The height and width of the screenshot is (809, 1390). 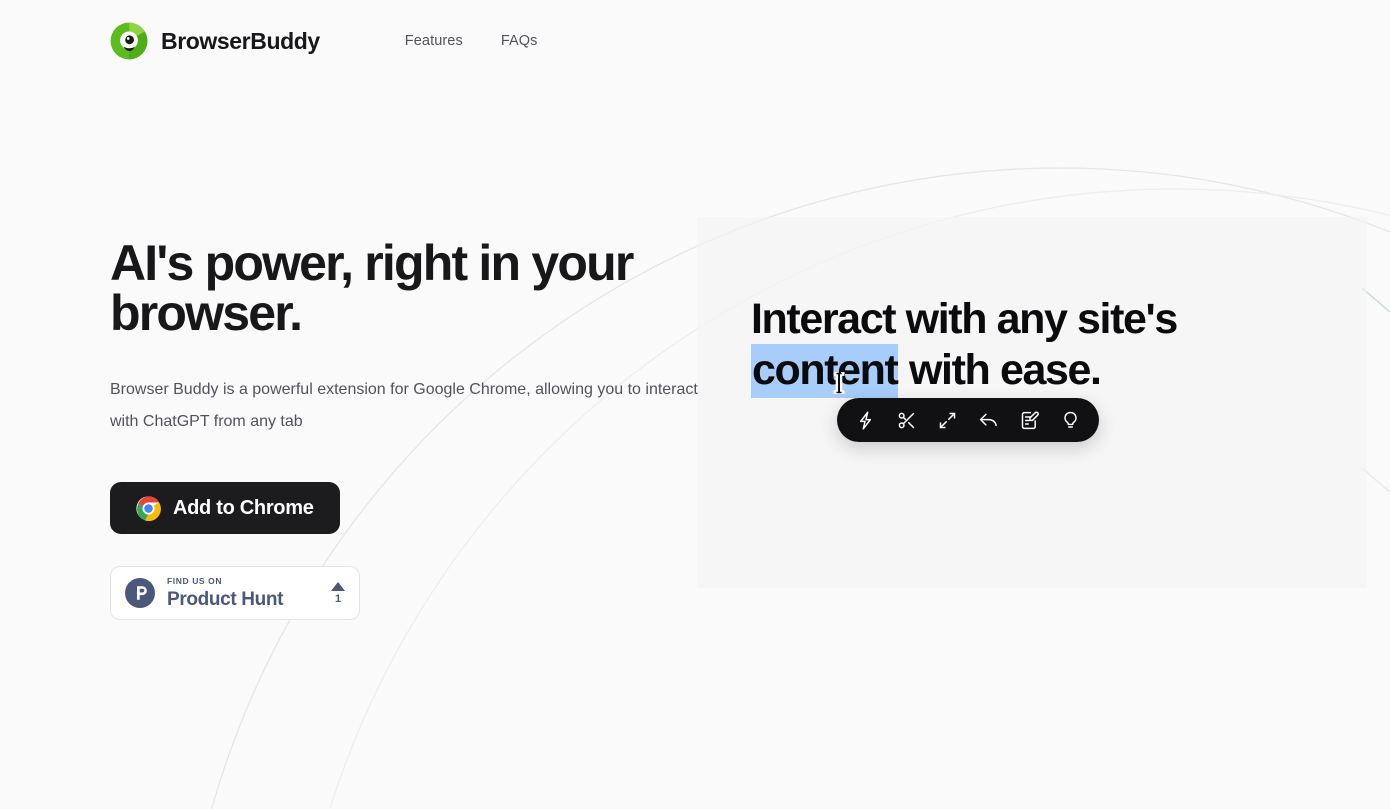 I want to click on product-hunt-title: Product Hunt, so click(x=225, y=599).